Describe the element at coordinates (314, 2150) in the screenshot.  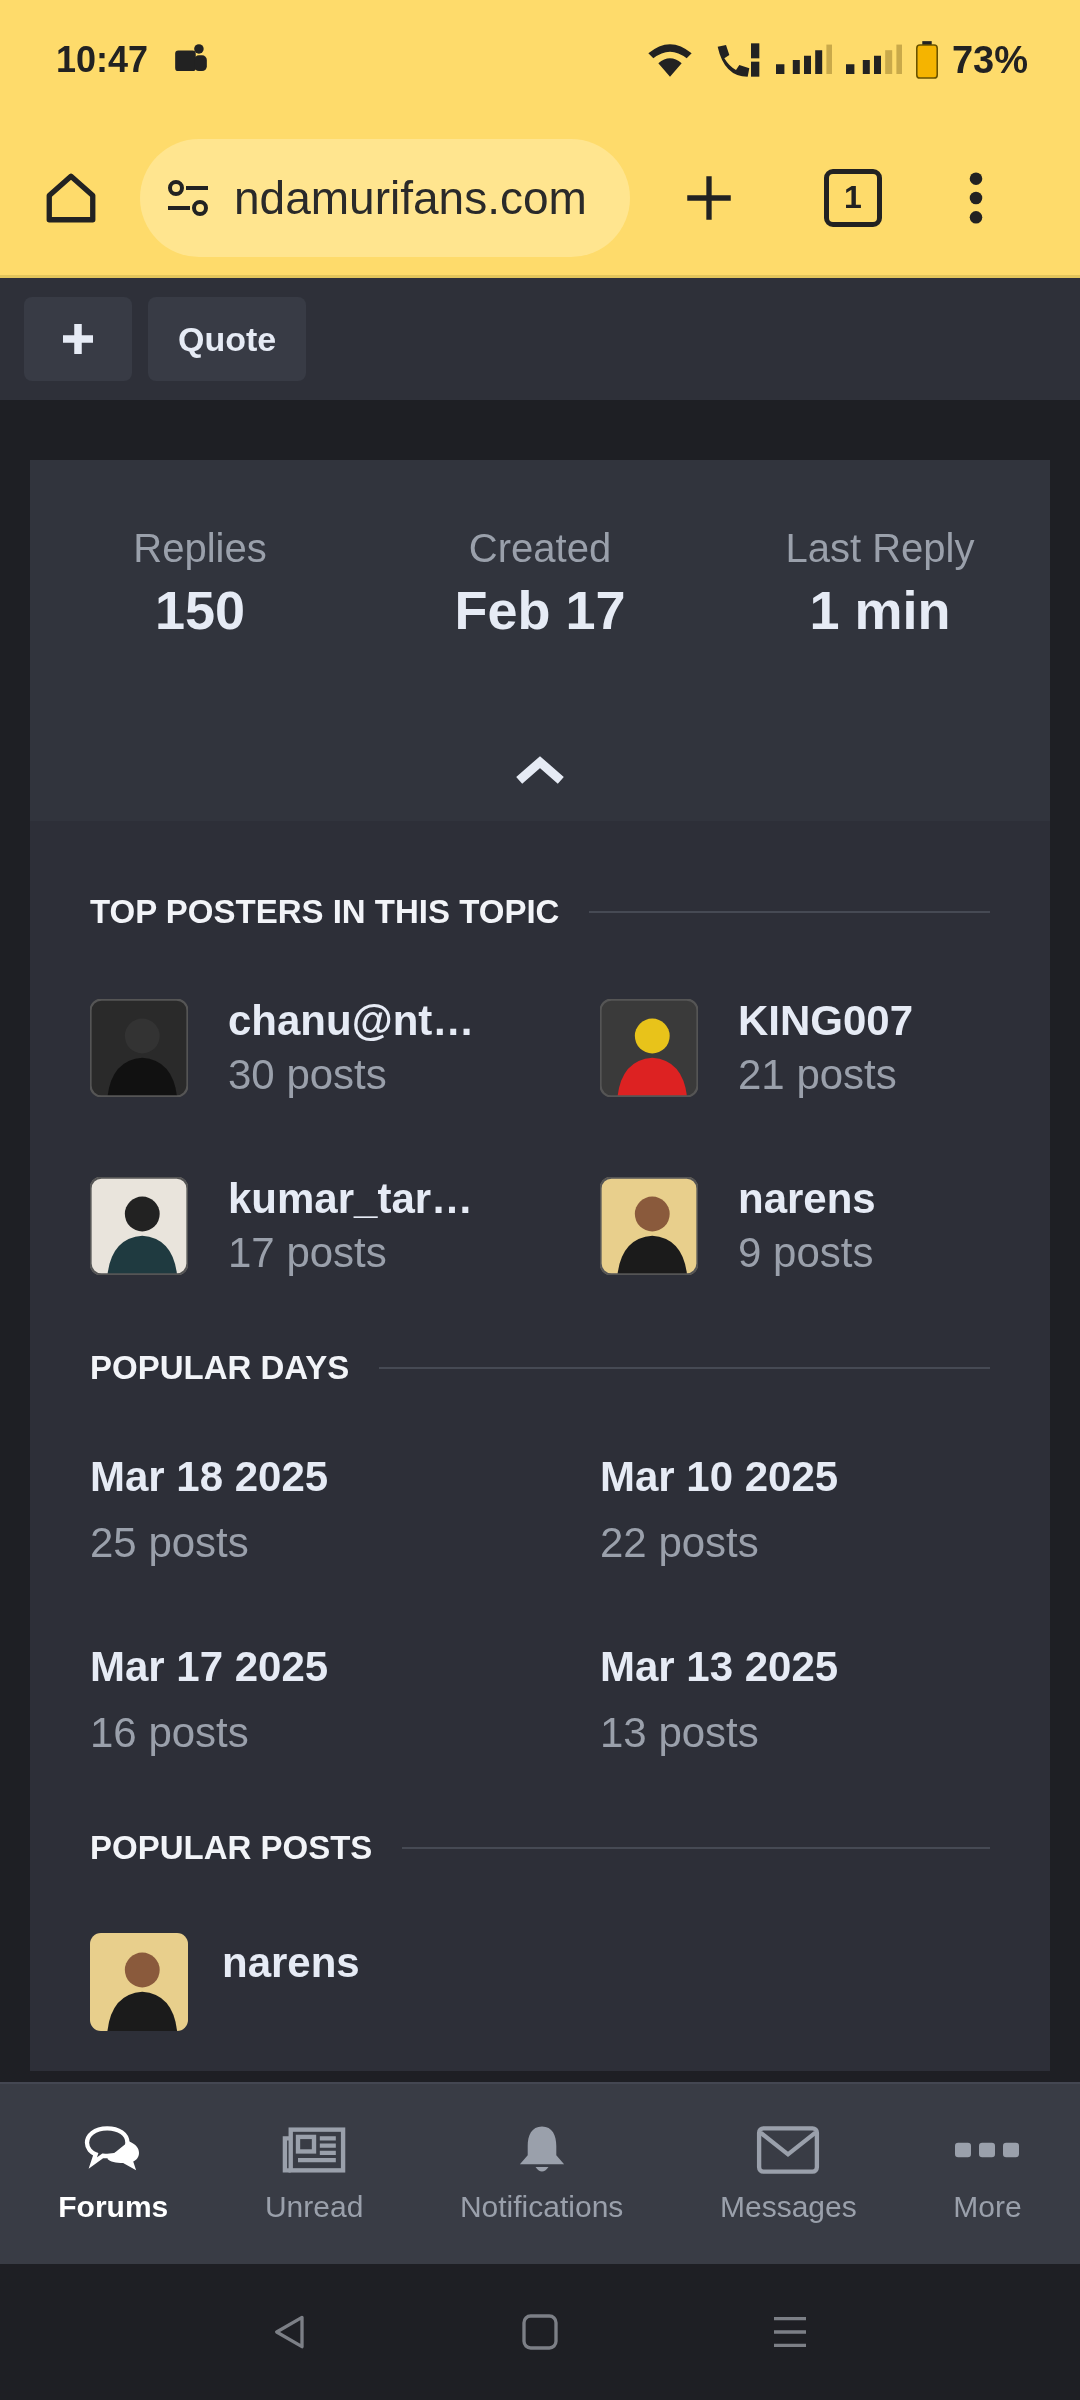
I see `newspaper-icon` at that location.